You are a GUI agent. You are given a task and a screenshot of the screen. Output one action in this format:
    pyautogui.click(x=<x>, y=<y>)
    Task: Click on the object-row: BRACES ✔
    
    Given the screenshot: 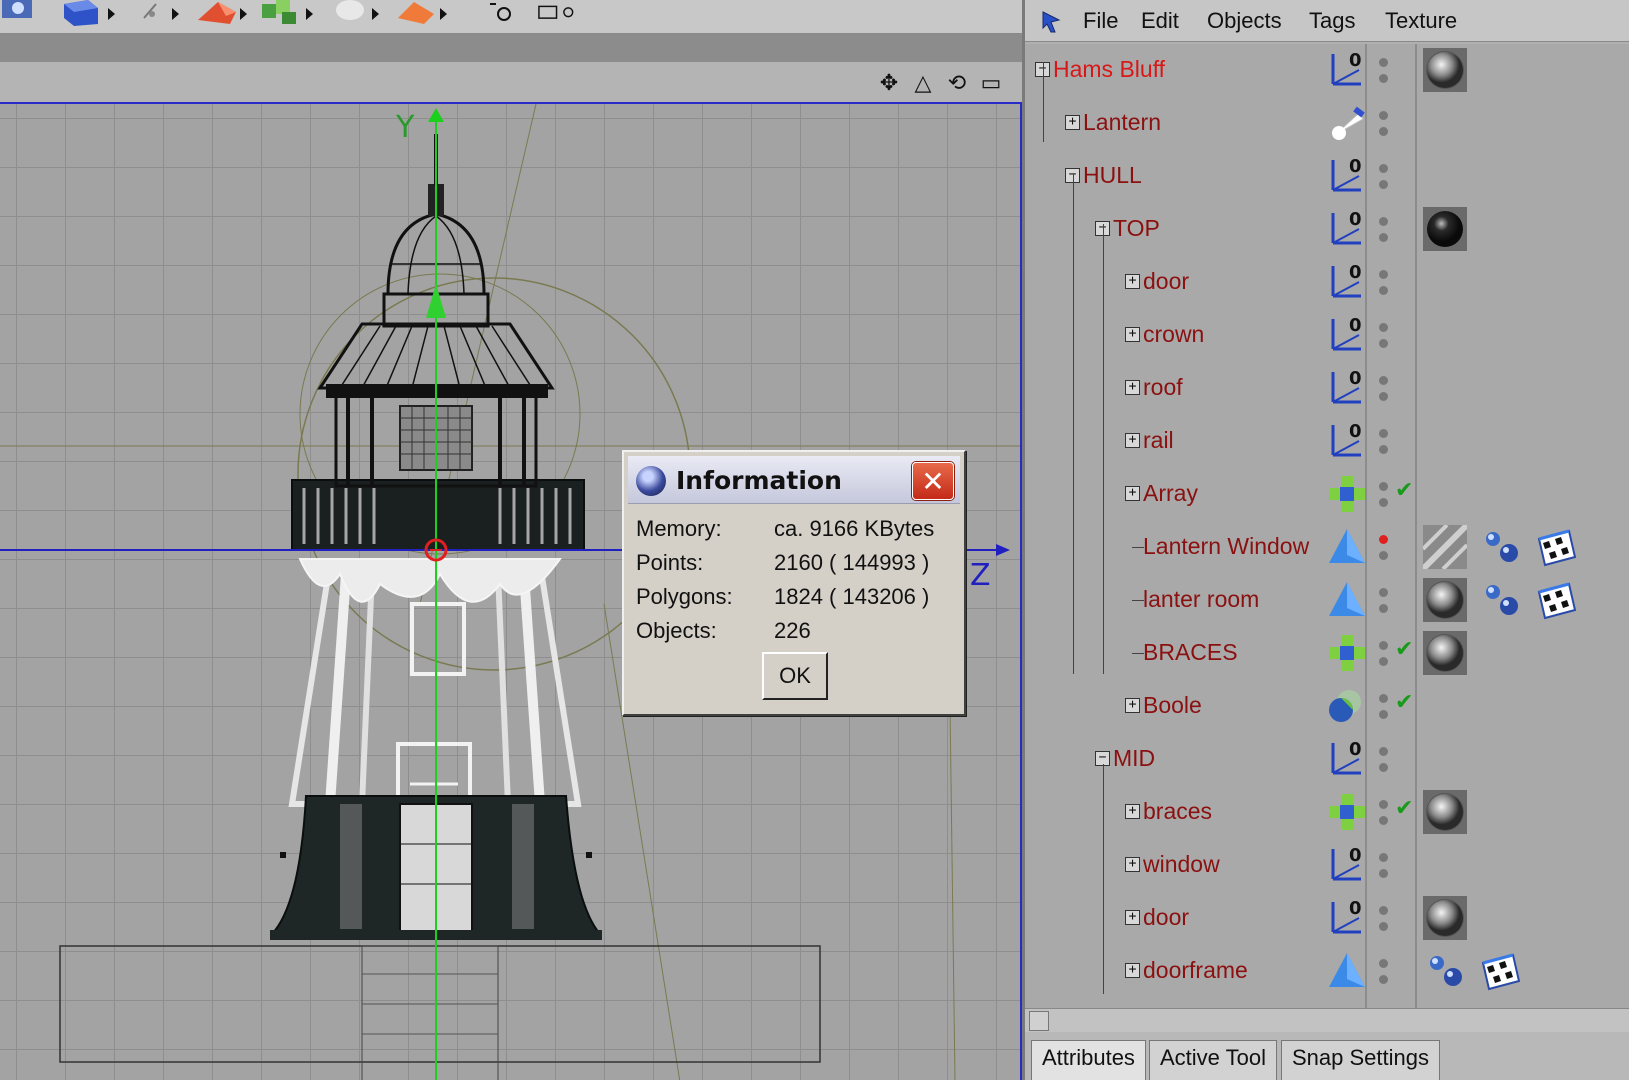 What is the action you would take?
    pyautogui.click(x=1327, y=653)
    